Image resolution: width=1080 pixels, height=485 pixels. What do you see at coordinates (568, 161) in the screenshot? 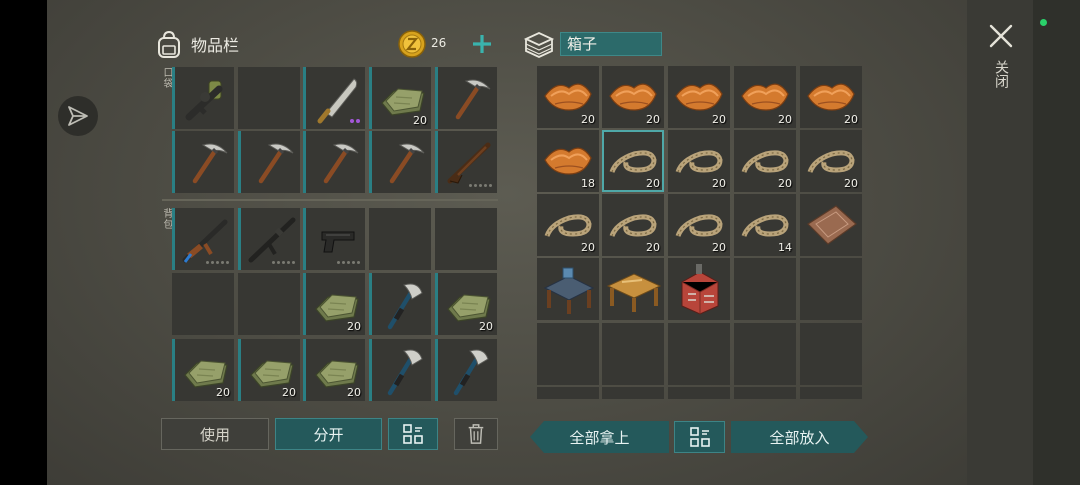
I see `box-slot: 18` at bounding box center [568, 161].